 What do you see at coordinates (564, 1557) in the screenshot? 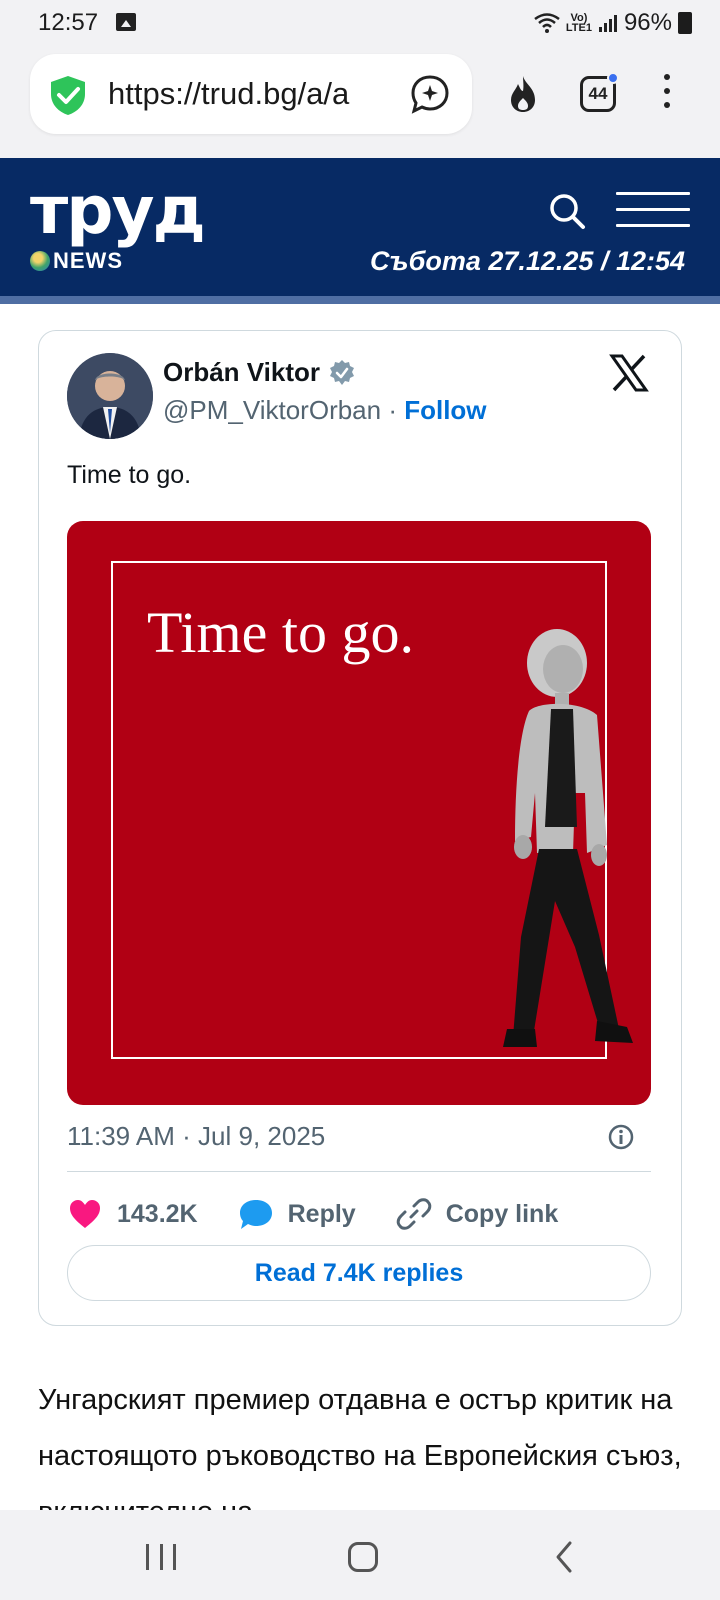
I see `back-icon` at bounding box center [564, 1557].